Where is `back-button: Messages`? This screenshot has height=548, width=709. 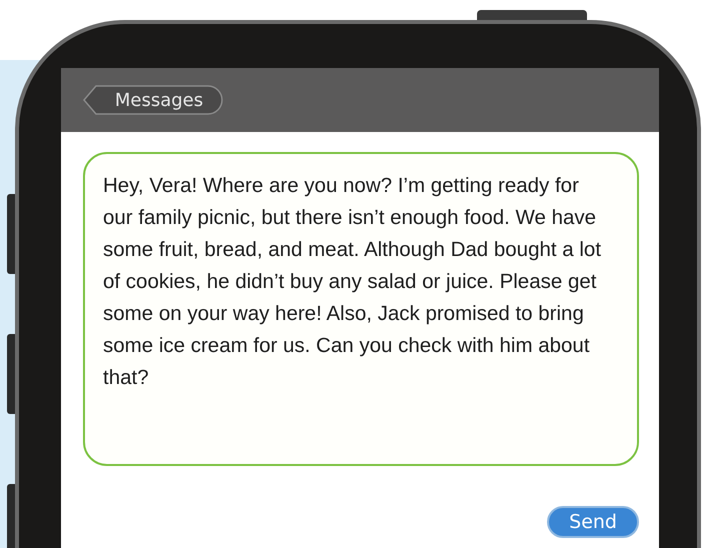 back-button: Messages is located at coordinates (153, 100).